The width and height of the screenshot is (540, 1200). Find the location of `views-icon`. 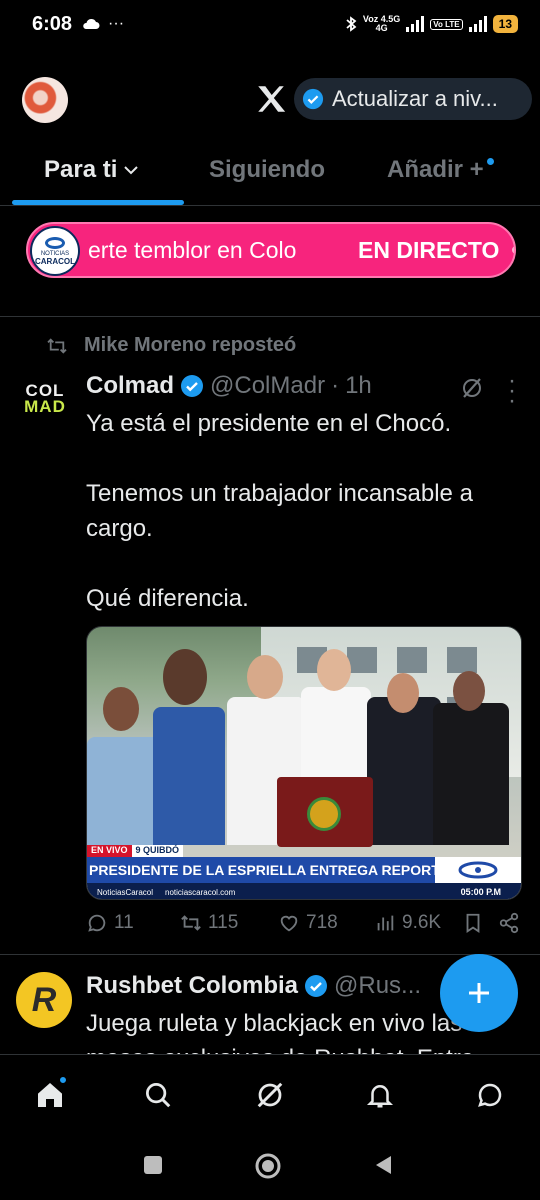

views-icon is located at coordinates (385, 923).